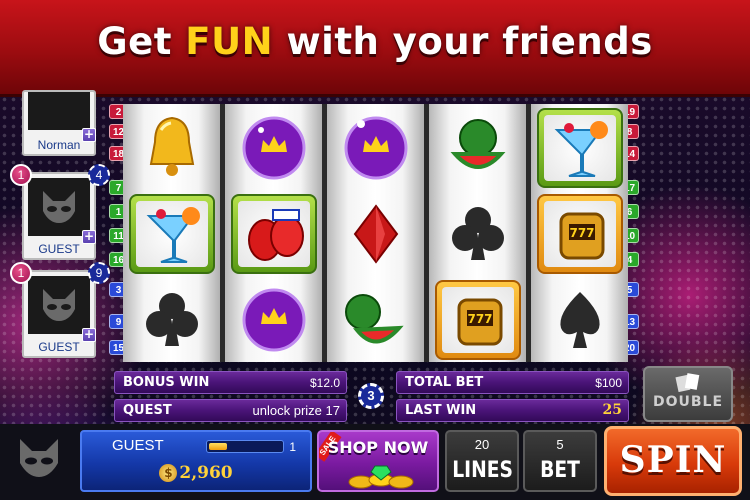  Describe the element at coordinates (482, 444) in the screenshot. I see `lines-value: 20` at that location.